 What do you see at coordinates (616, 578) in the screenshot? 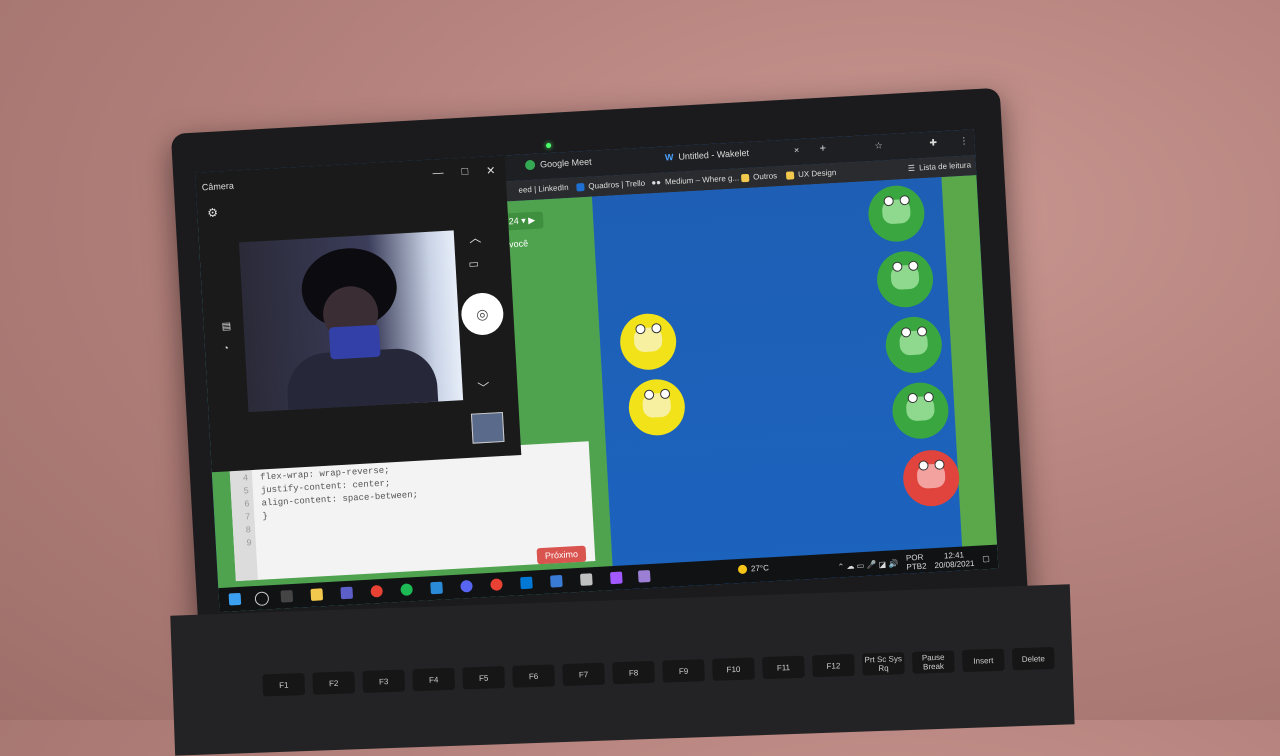
I see `figma-icon` at bounding box center [616, 578].